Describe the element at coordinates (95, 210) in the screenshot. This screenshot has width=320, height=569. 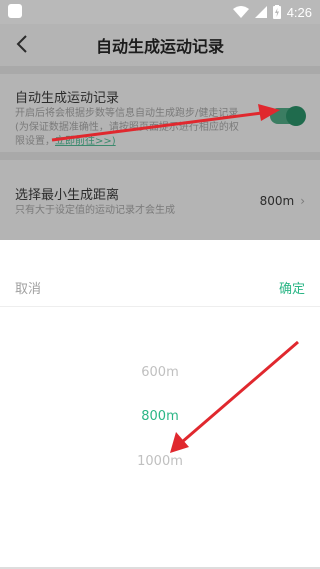
I see `min-distance-description: 只有大于设定值的运动记录才会生成` at that location.